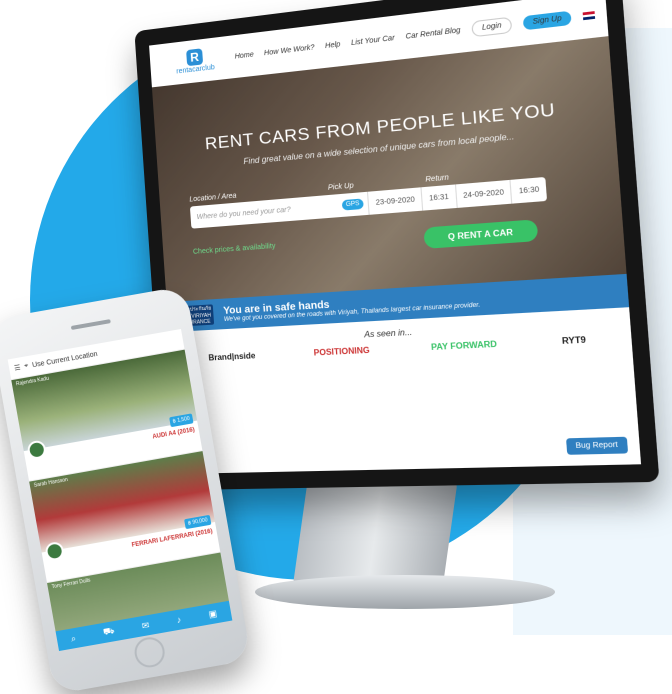 This screenshot has height=694, width=672. I want to click on press-logo: RYT9, so click(574, 341).